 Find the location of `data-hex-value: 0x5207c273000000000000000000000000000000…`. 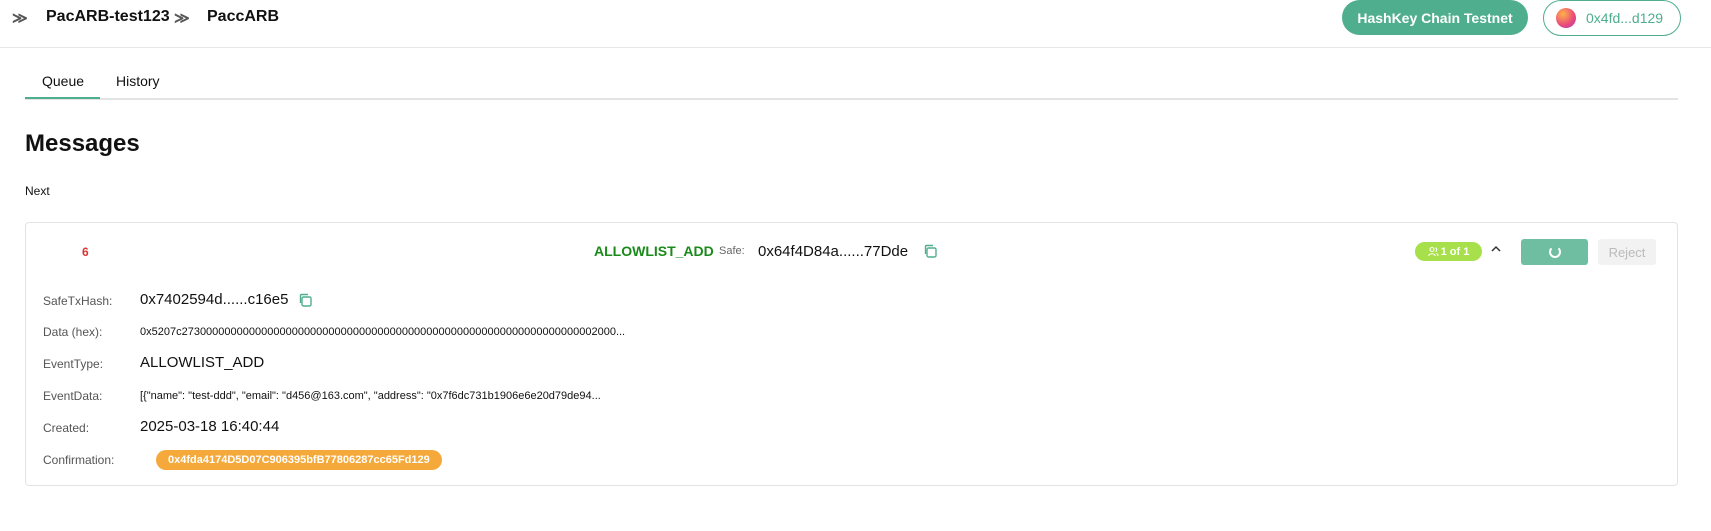

data-hex-value: 0x5207c273000000000000000000000000000000… is located at coordinates (383, 332).